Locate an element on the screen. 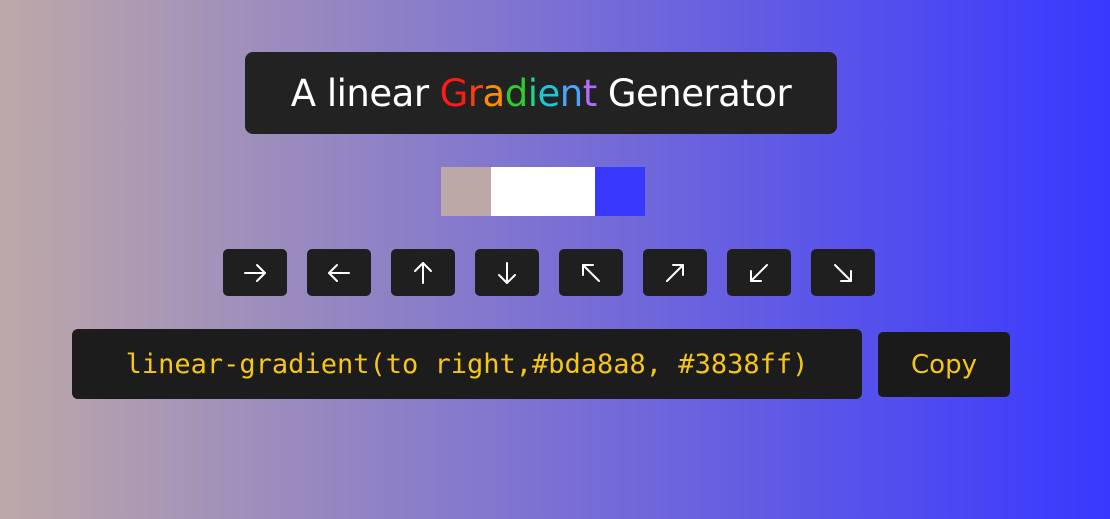 The image size is (1110, 519). title-rainbow-letter: d is located at coordinates (516, 93).